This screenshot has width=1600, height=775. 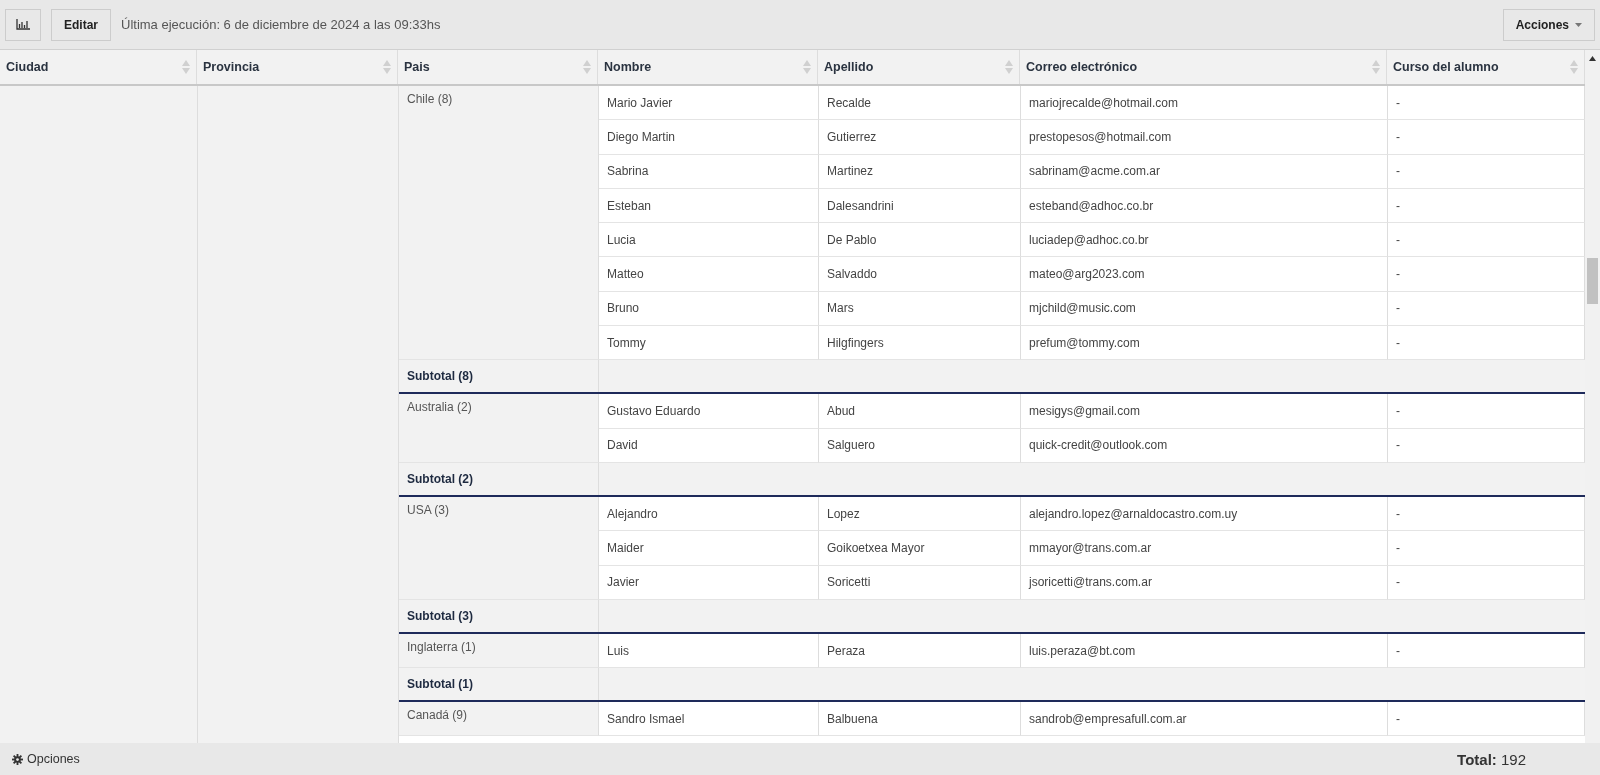 I want to click on column-header: Pais, so click(x=498, y=67).